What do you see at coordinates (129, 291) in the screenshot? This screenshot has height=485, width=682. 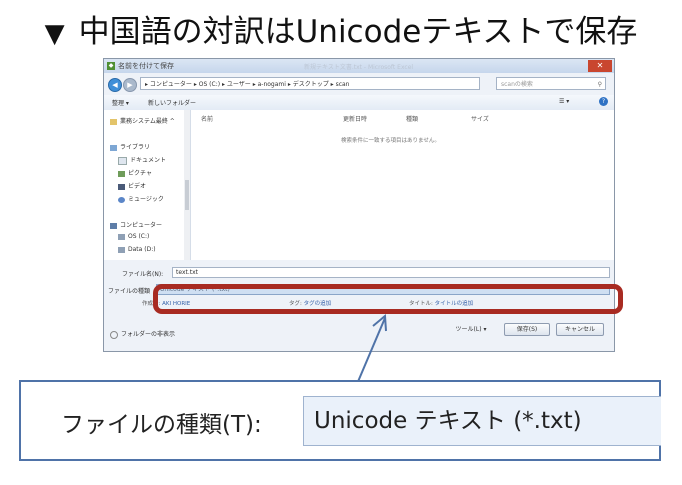 I see `filetype-label: ファイルの種類` at bounding box center [129, 291].